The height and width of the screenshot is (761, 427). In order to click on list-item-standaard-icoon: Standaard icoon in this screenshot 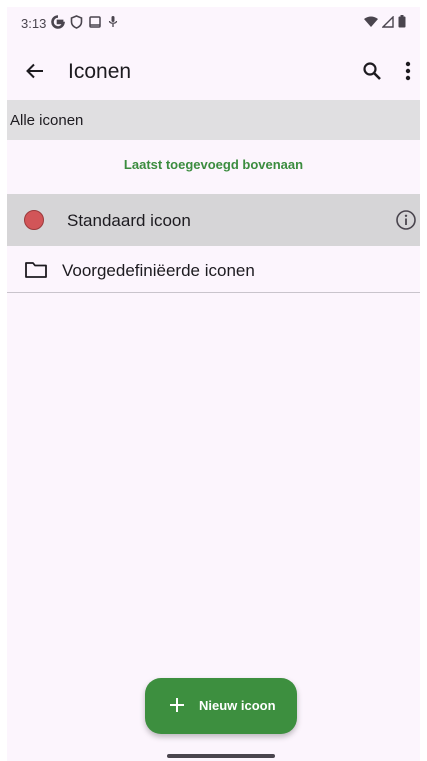, I will do `click(213, 220)`.